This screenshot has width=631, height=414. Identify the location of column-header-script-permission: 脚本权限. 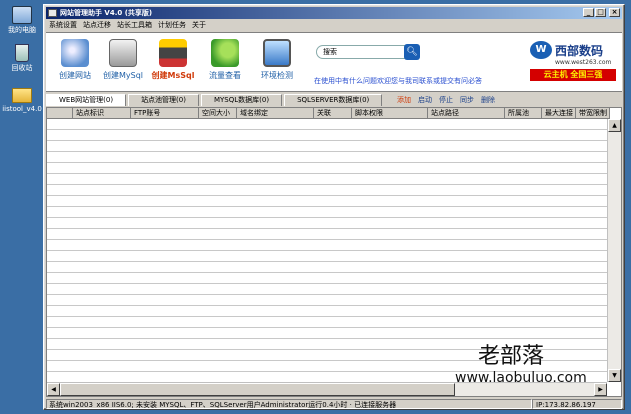
(390, 113).